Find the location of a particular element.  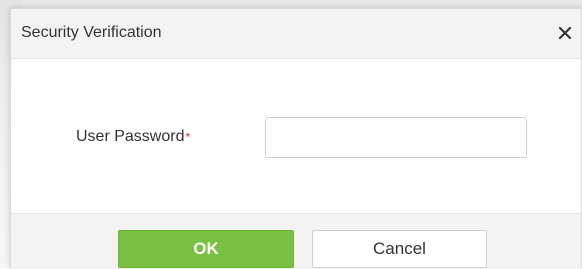

password-label: User Password* is located at coordinates (133, 137).